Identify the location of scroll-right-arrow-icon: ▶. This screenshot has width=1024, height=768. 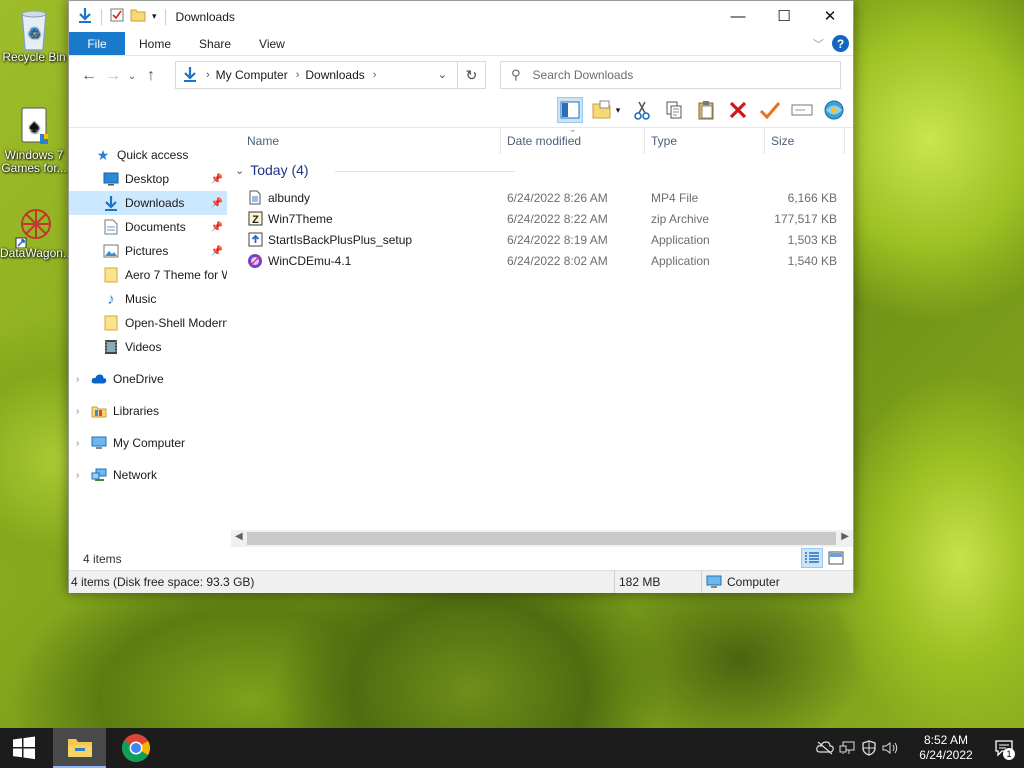
(845, 536).